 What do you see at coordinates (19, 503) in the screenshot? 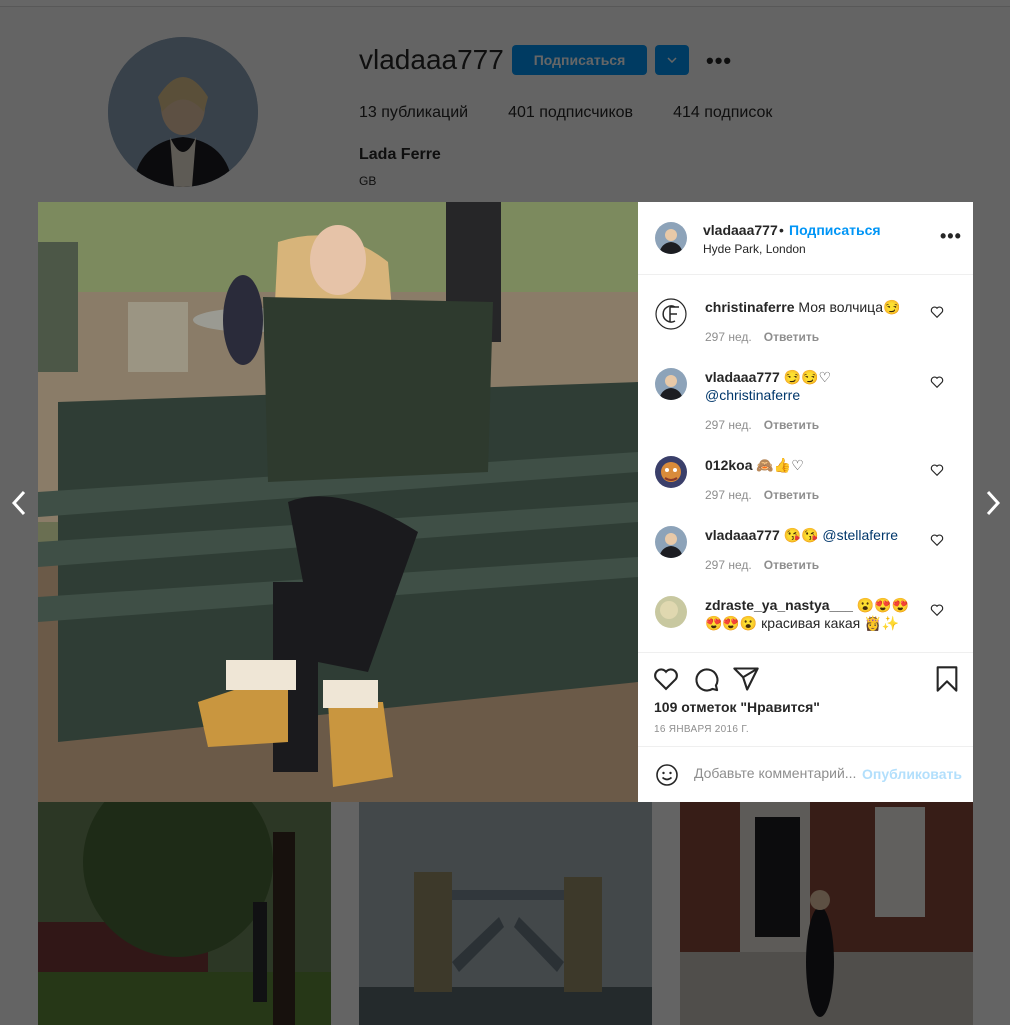
I see `chevron-left-icon` at bounding box center [19, 503].